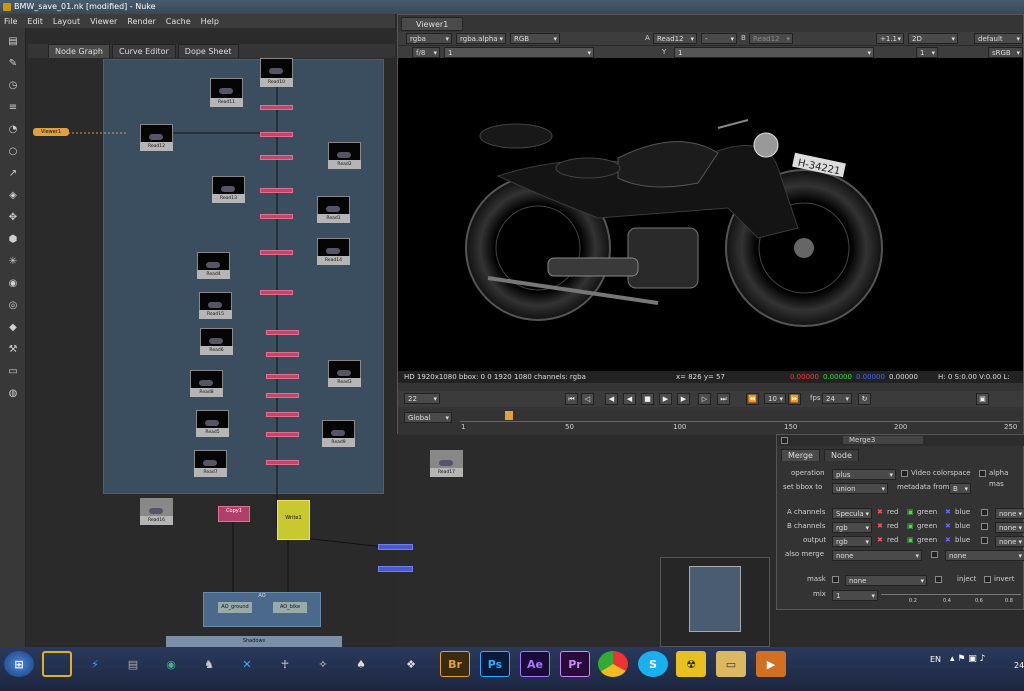  What do you see at coordinates (228, 198) in the screenshot?
I see `read-node: Read13` at bounding box center [228, 198].